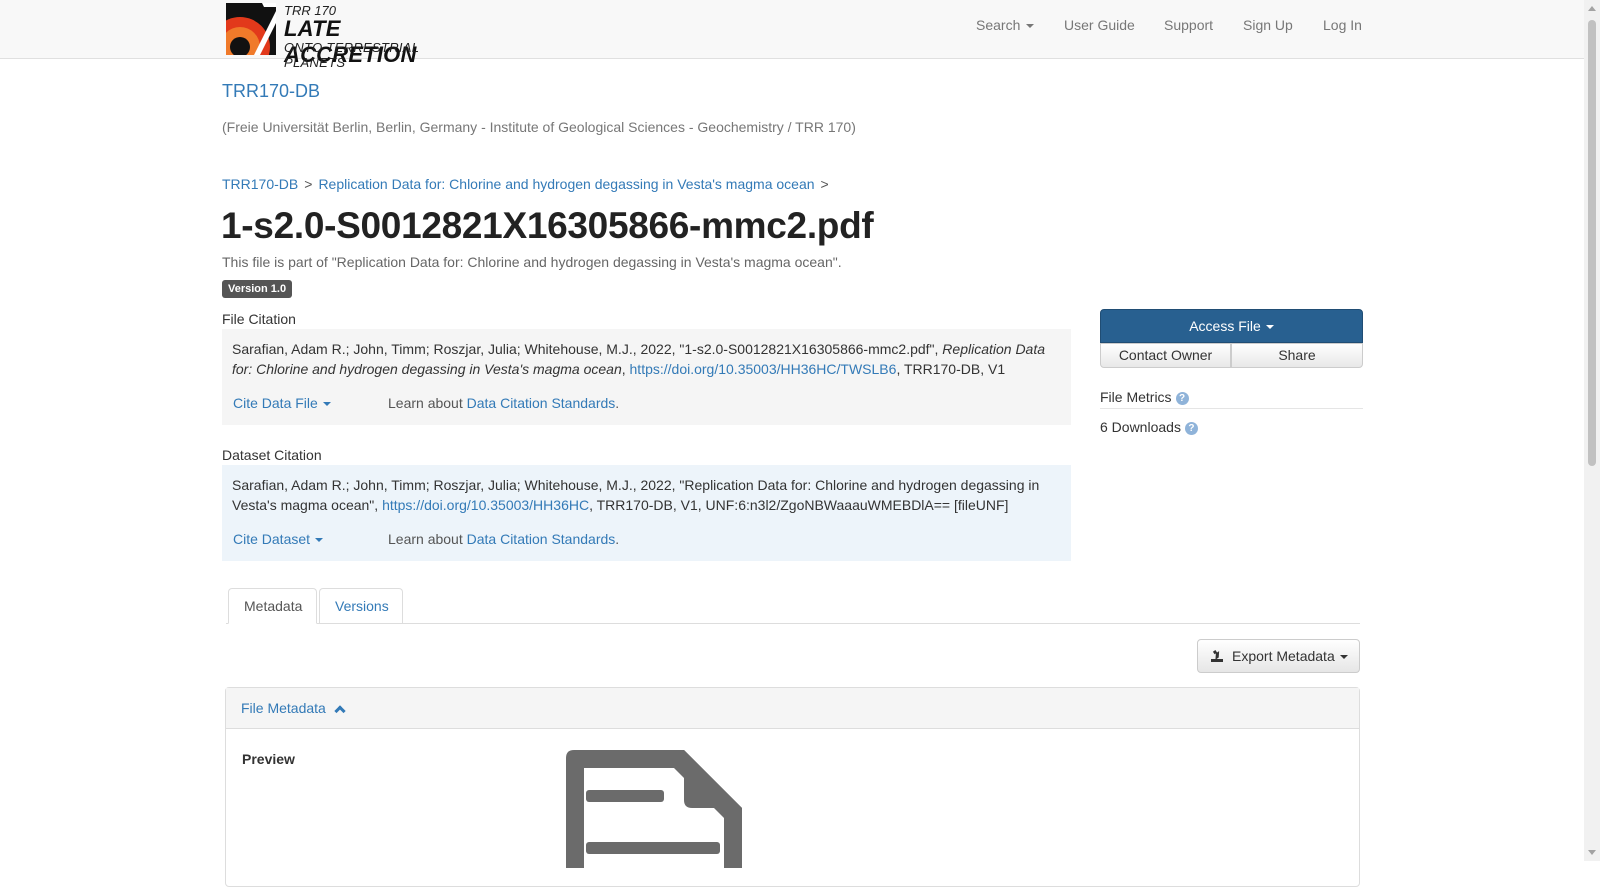 Image resolution: width=1600 pixels, height=887 pixels. What do you see at coordinates (361, 606) in the screenshot?
I see `tab-versions: Versions` at bounding box center [361, 606].